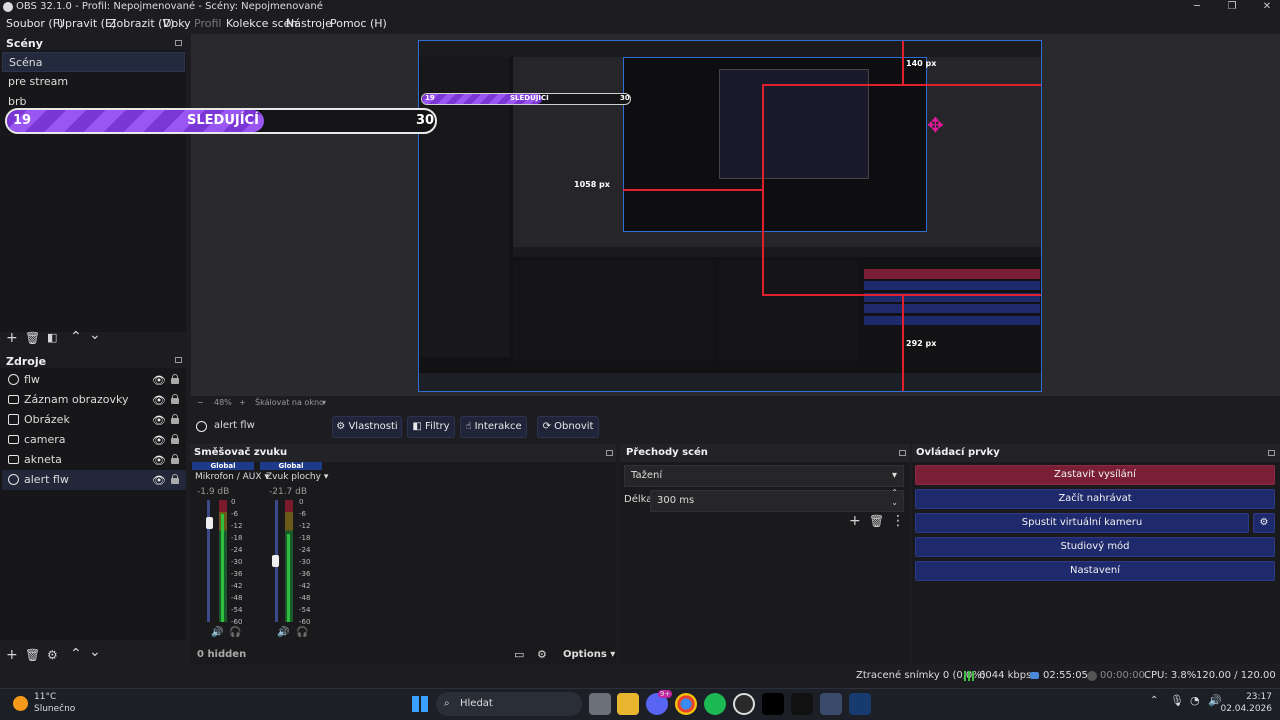 This screenshot has height=720, width=1280. I want to click on start-recording-button: Začít nahrávat, so click(1095, 499).